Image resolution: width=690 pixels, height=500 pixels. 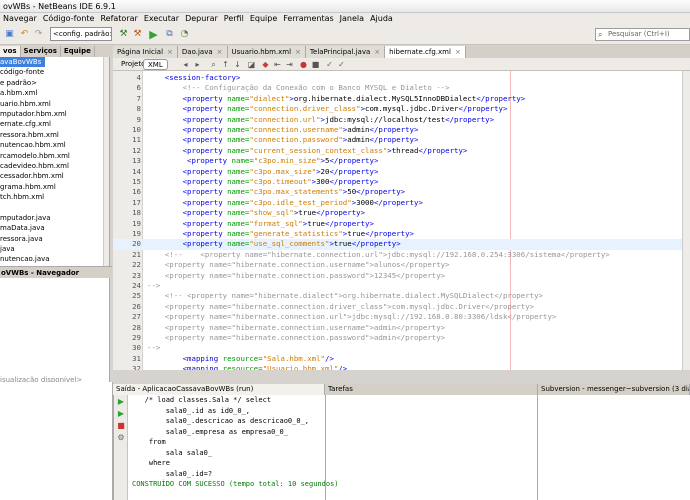 What do you see at coordinates (22, 62) in the screenshot?
I see `tree-node: avaBovWBs` at bounding box center [22, 62].